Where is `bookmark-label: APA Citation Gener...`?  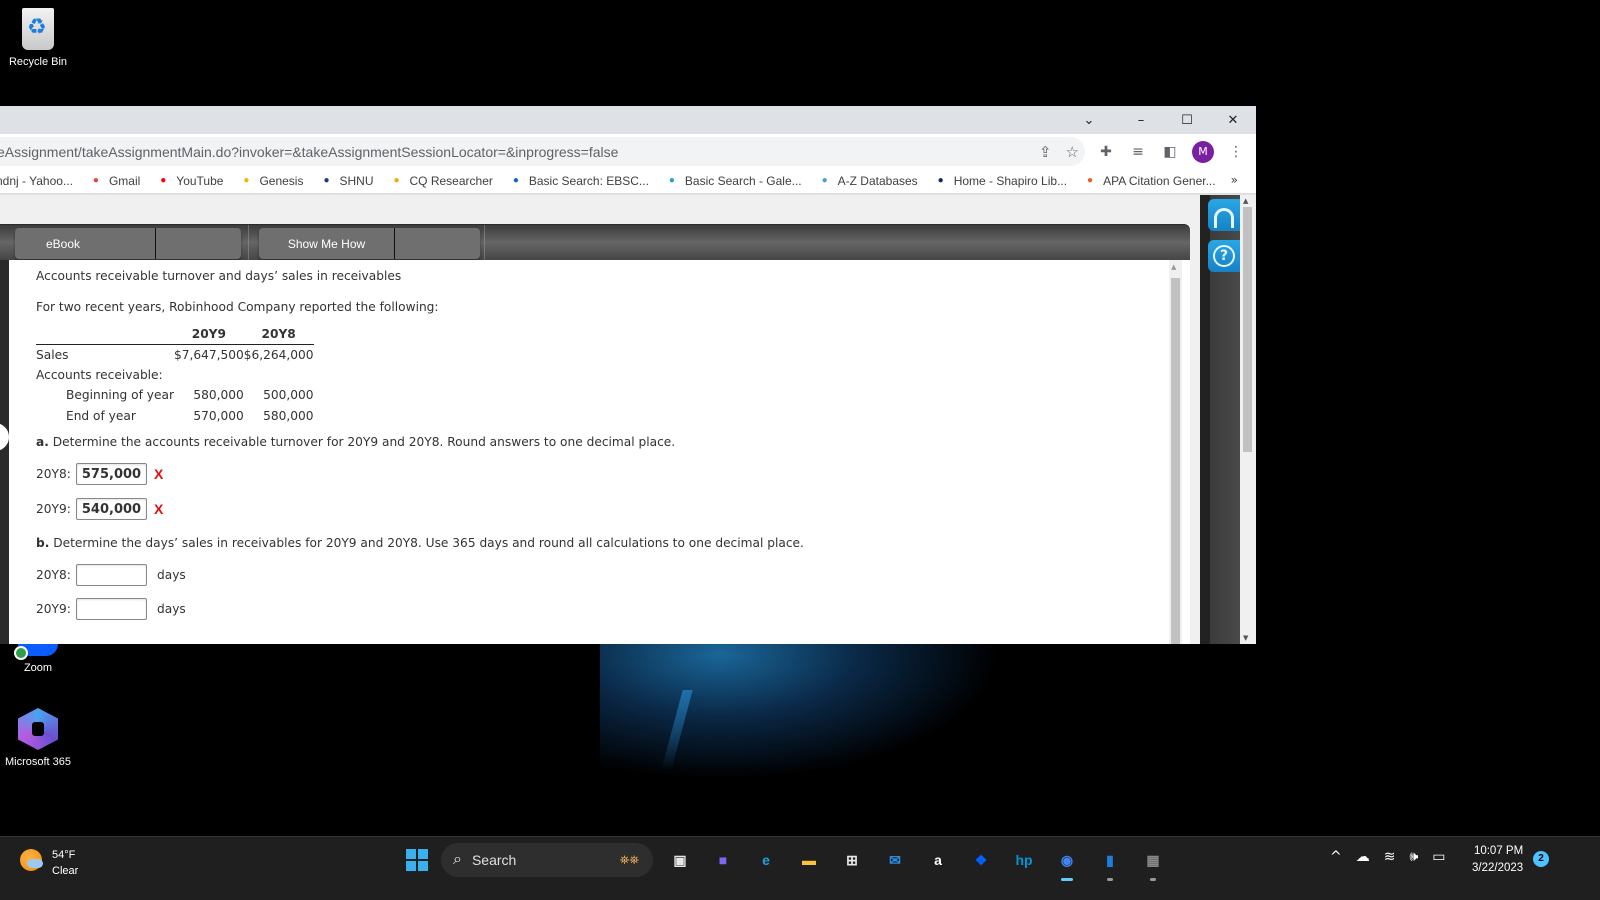 bookmark-label: APA Citation Gener... is located at coordinates (1159, 180).